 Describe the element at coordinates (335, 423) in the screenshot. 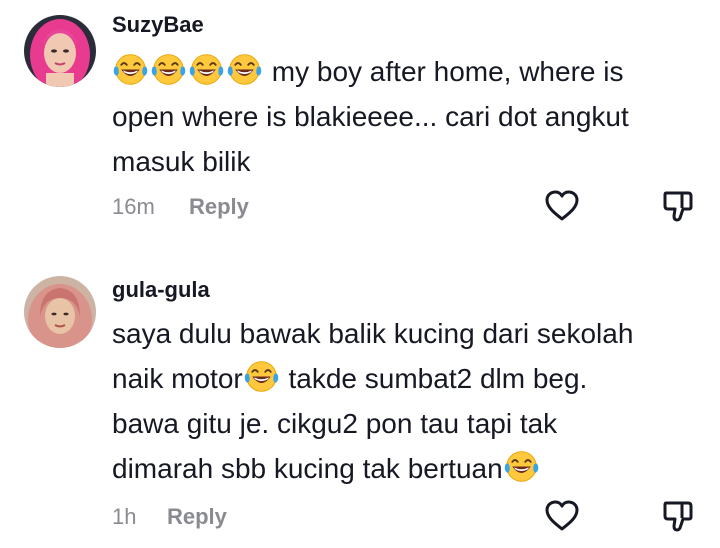

I see `comment-text-line: bawa gitu je. cikgu2 pon tau tapi tak` at that location.